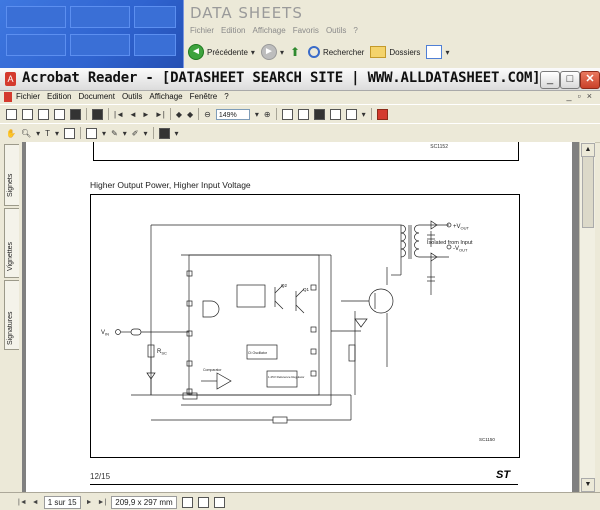 This screenshot has height=510, width=600. What do you see at coordinates (47, 133) in the screenshot?
I see `text-select-tool-icon: T` at bounding box center [47, 133].